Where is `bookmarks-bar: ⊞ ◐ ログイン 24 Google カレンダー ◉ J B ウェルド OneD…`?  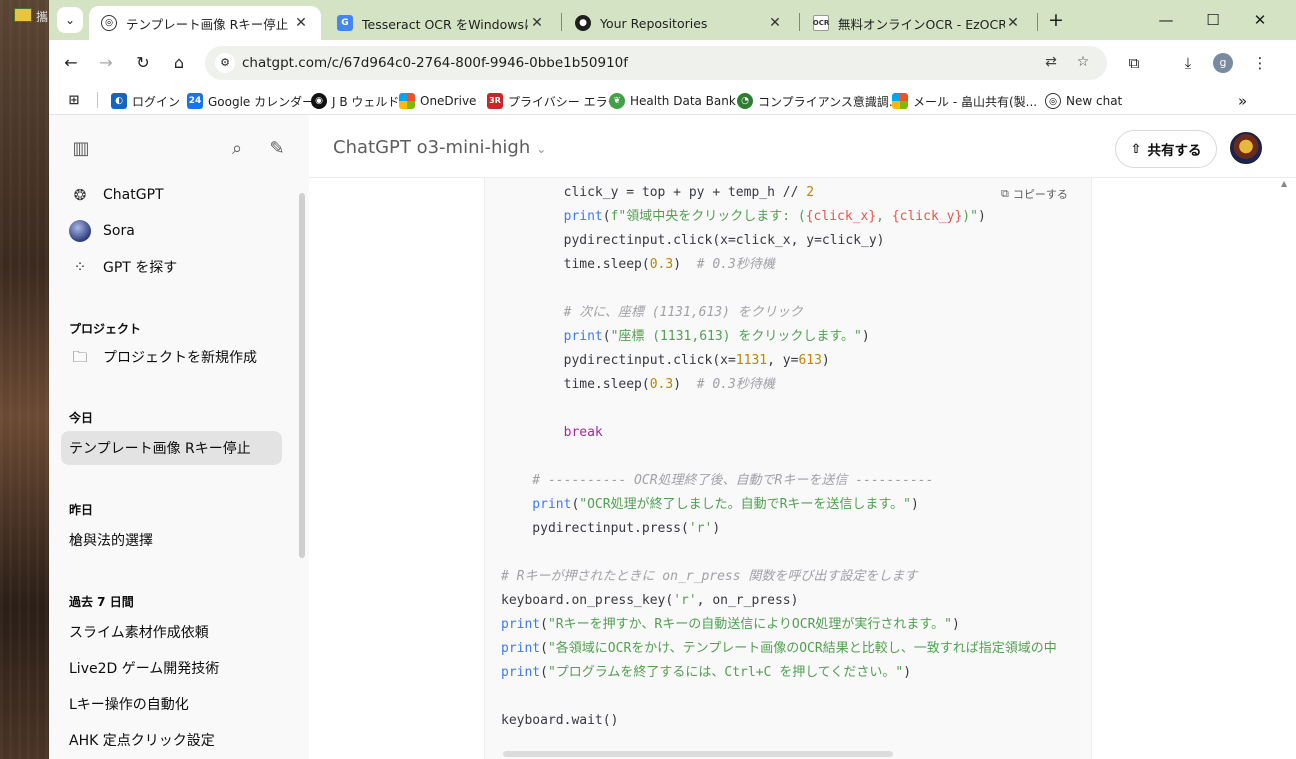
bookmarks-bar: ⊞ ◐ ログイン 24 Google カレンダー ◉ J B ウェルド OneD… is located at coordinates (672, 100).